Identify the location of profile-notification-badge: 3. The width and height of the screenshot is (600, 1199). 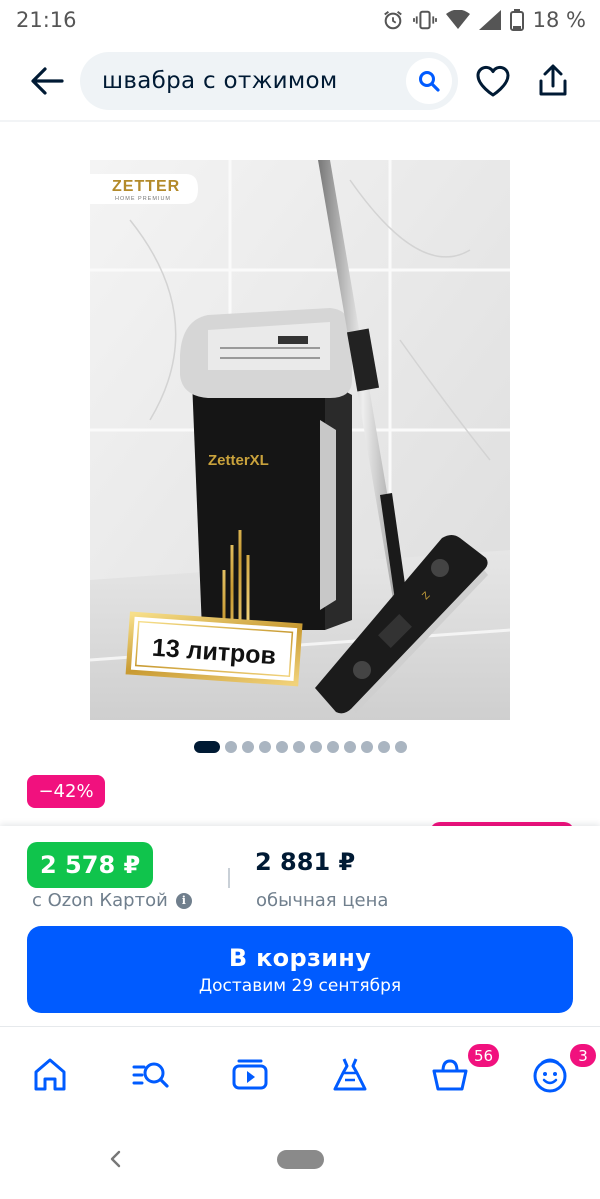
(583, 1055).